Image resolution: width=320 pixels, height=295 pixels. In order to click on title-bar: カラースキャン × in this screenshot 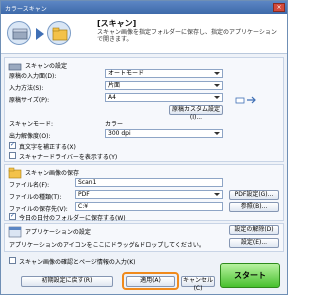, I will do `click(144, 7)`.